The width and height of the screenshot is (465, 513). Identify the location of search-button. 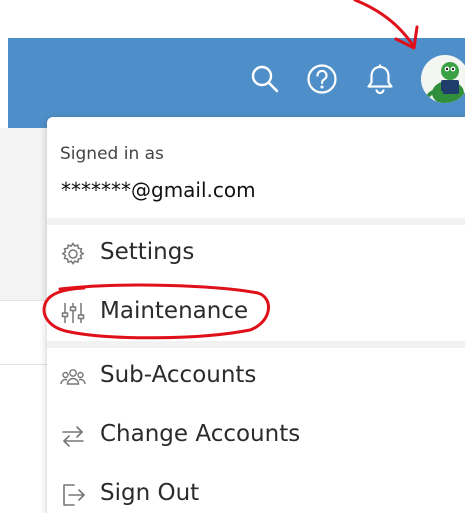
(265, 79).